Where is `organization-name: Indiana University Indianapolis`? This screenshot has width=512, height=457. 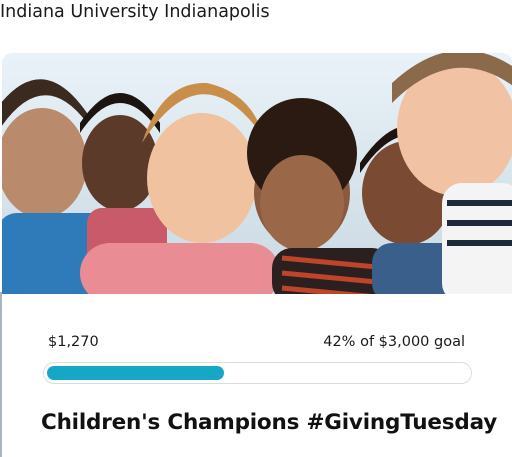 organization-name: Indiana University Indianapolis is located at coordinates (135, 12).